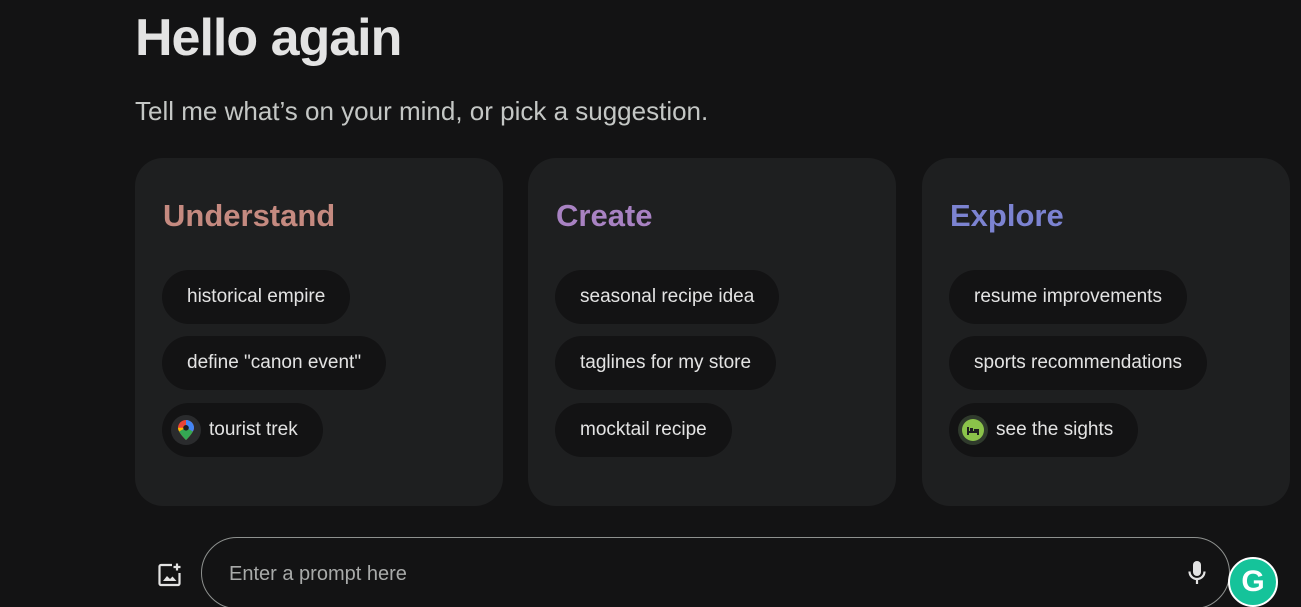 This screenshot has width=1301, height=607. I want to click on prompt-input, so click(679, 574).